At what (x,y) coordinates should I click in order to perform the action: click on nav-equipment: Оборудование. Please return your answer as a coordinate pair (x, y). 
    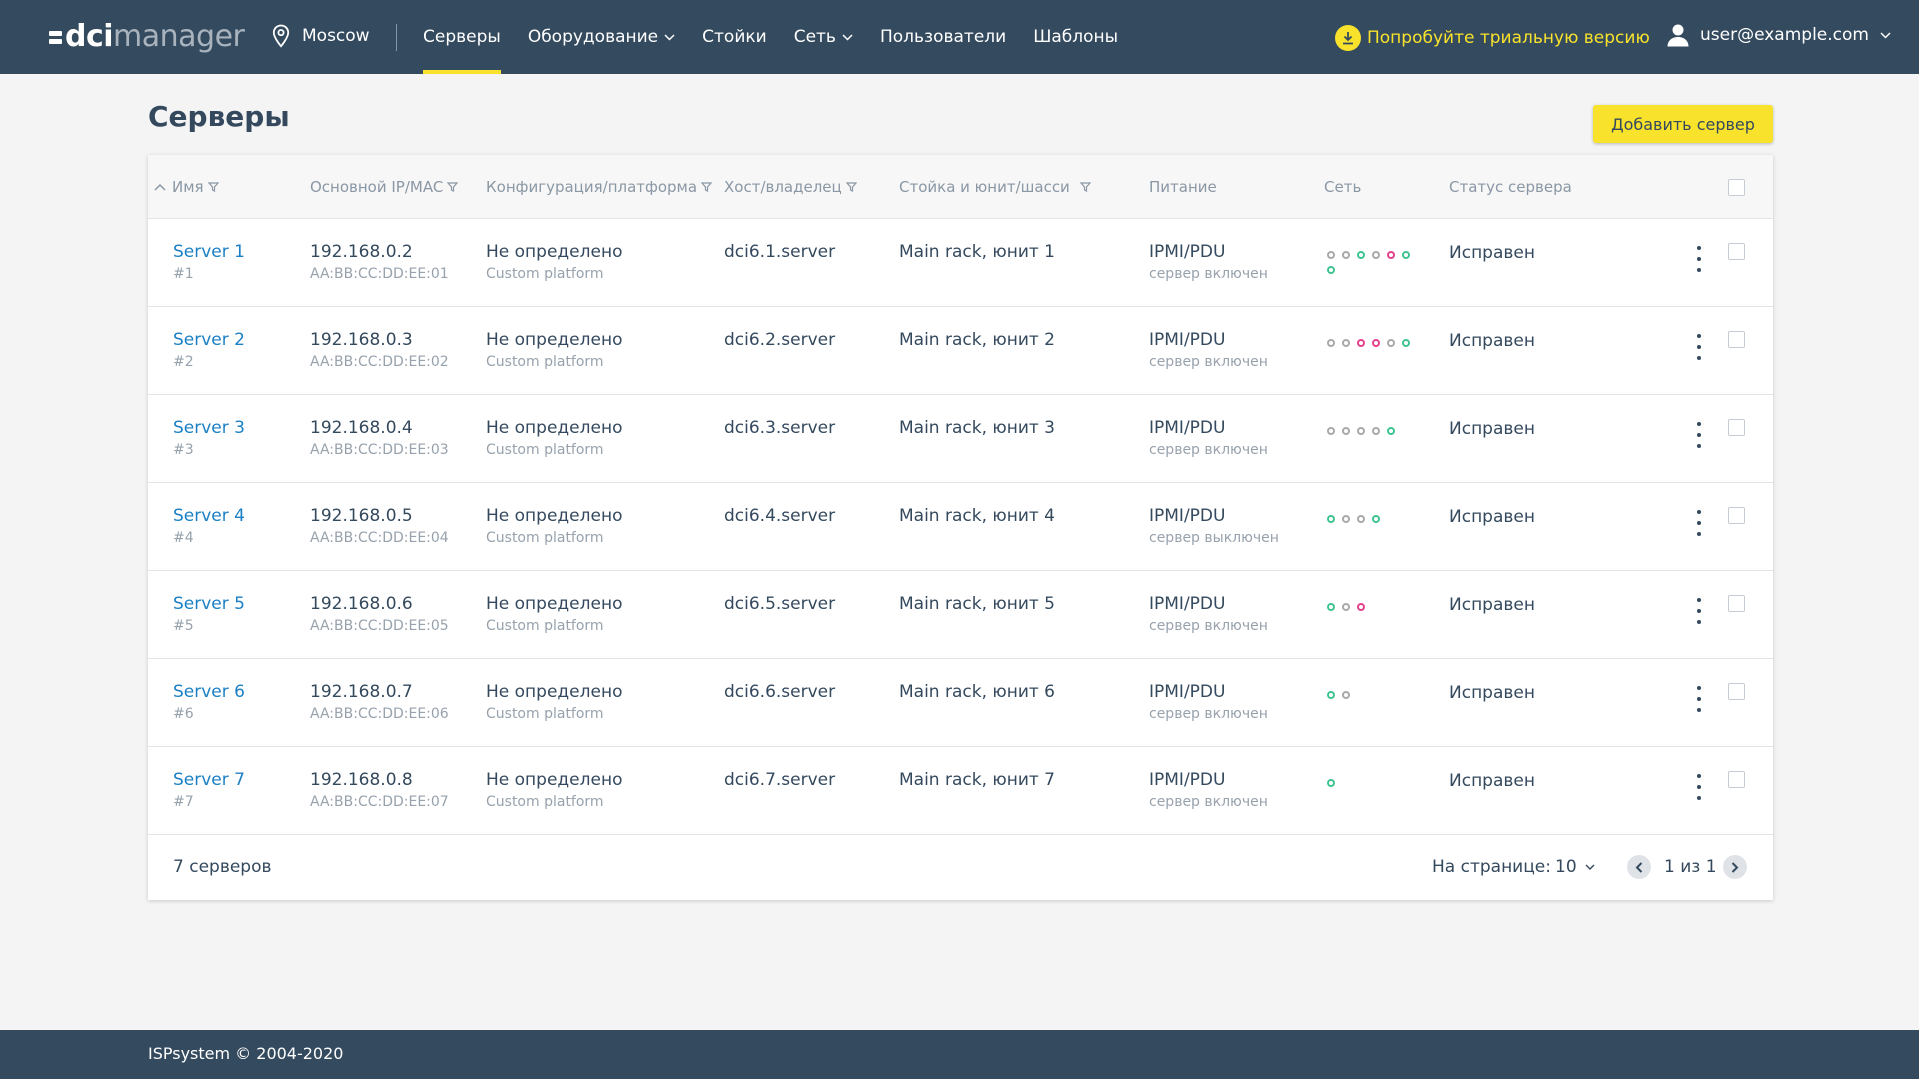
    Looking at the image, I should click on (601, 37).